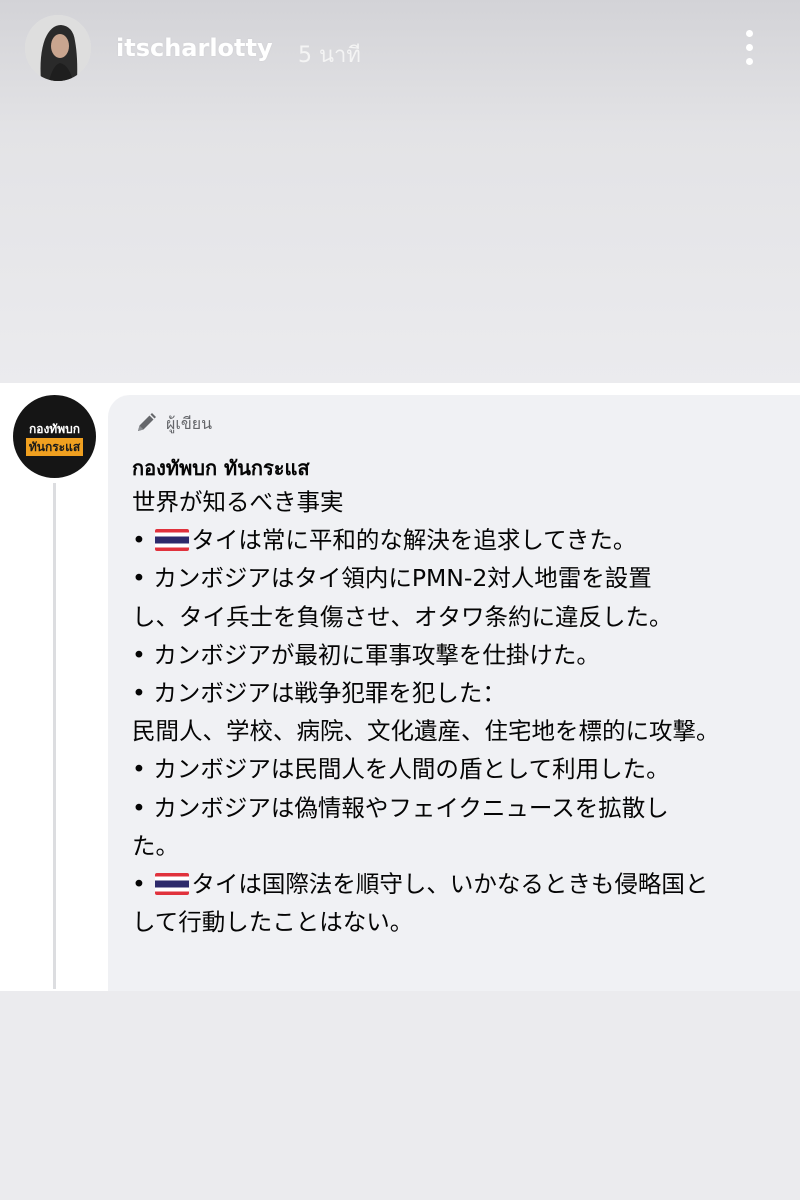  I want to click on comment-line-text: カンボジアは偽情報やフェイクニュースを拡散し, so click(411, 807).